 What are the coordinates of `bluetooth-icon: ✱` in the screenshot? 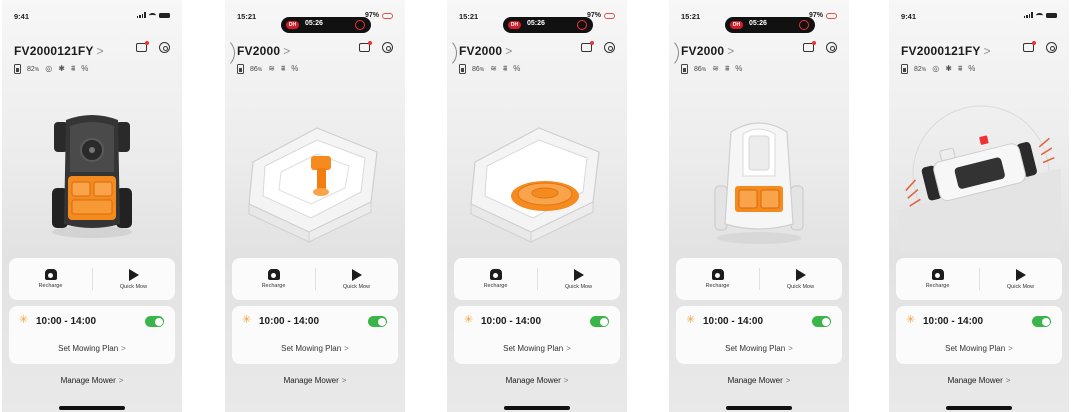 It's located at (61, 68).